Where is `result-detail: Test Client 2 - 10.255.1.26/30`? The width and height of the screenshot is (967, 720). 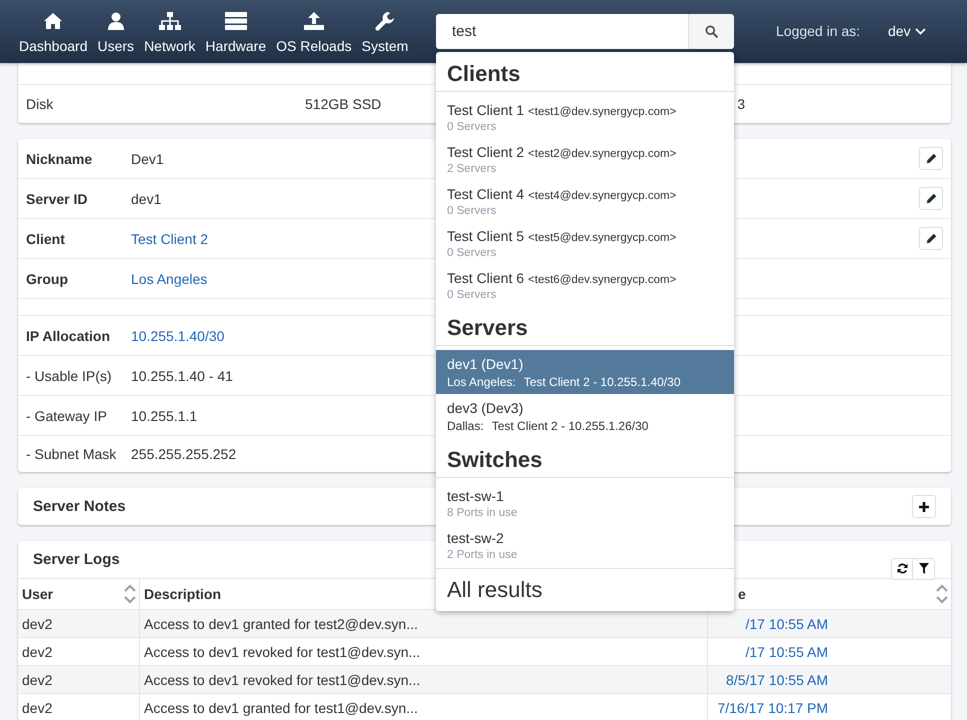
result-detail: Test Client 2 - 10.255.1.26/30 is located at coordinates (570, 426).